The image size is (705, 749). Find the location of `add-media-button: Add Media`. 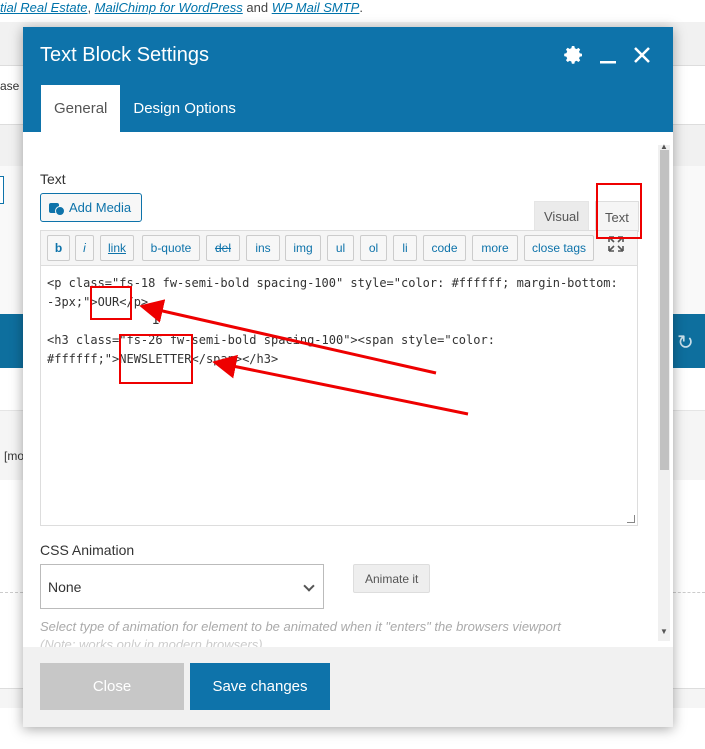

add-media-button: Add Media is located at coordinates (91, 207).